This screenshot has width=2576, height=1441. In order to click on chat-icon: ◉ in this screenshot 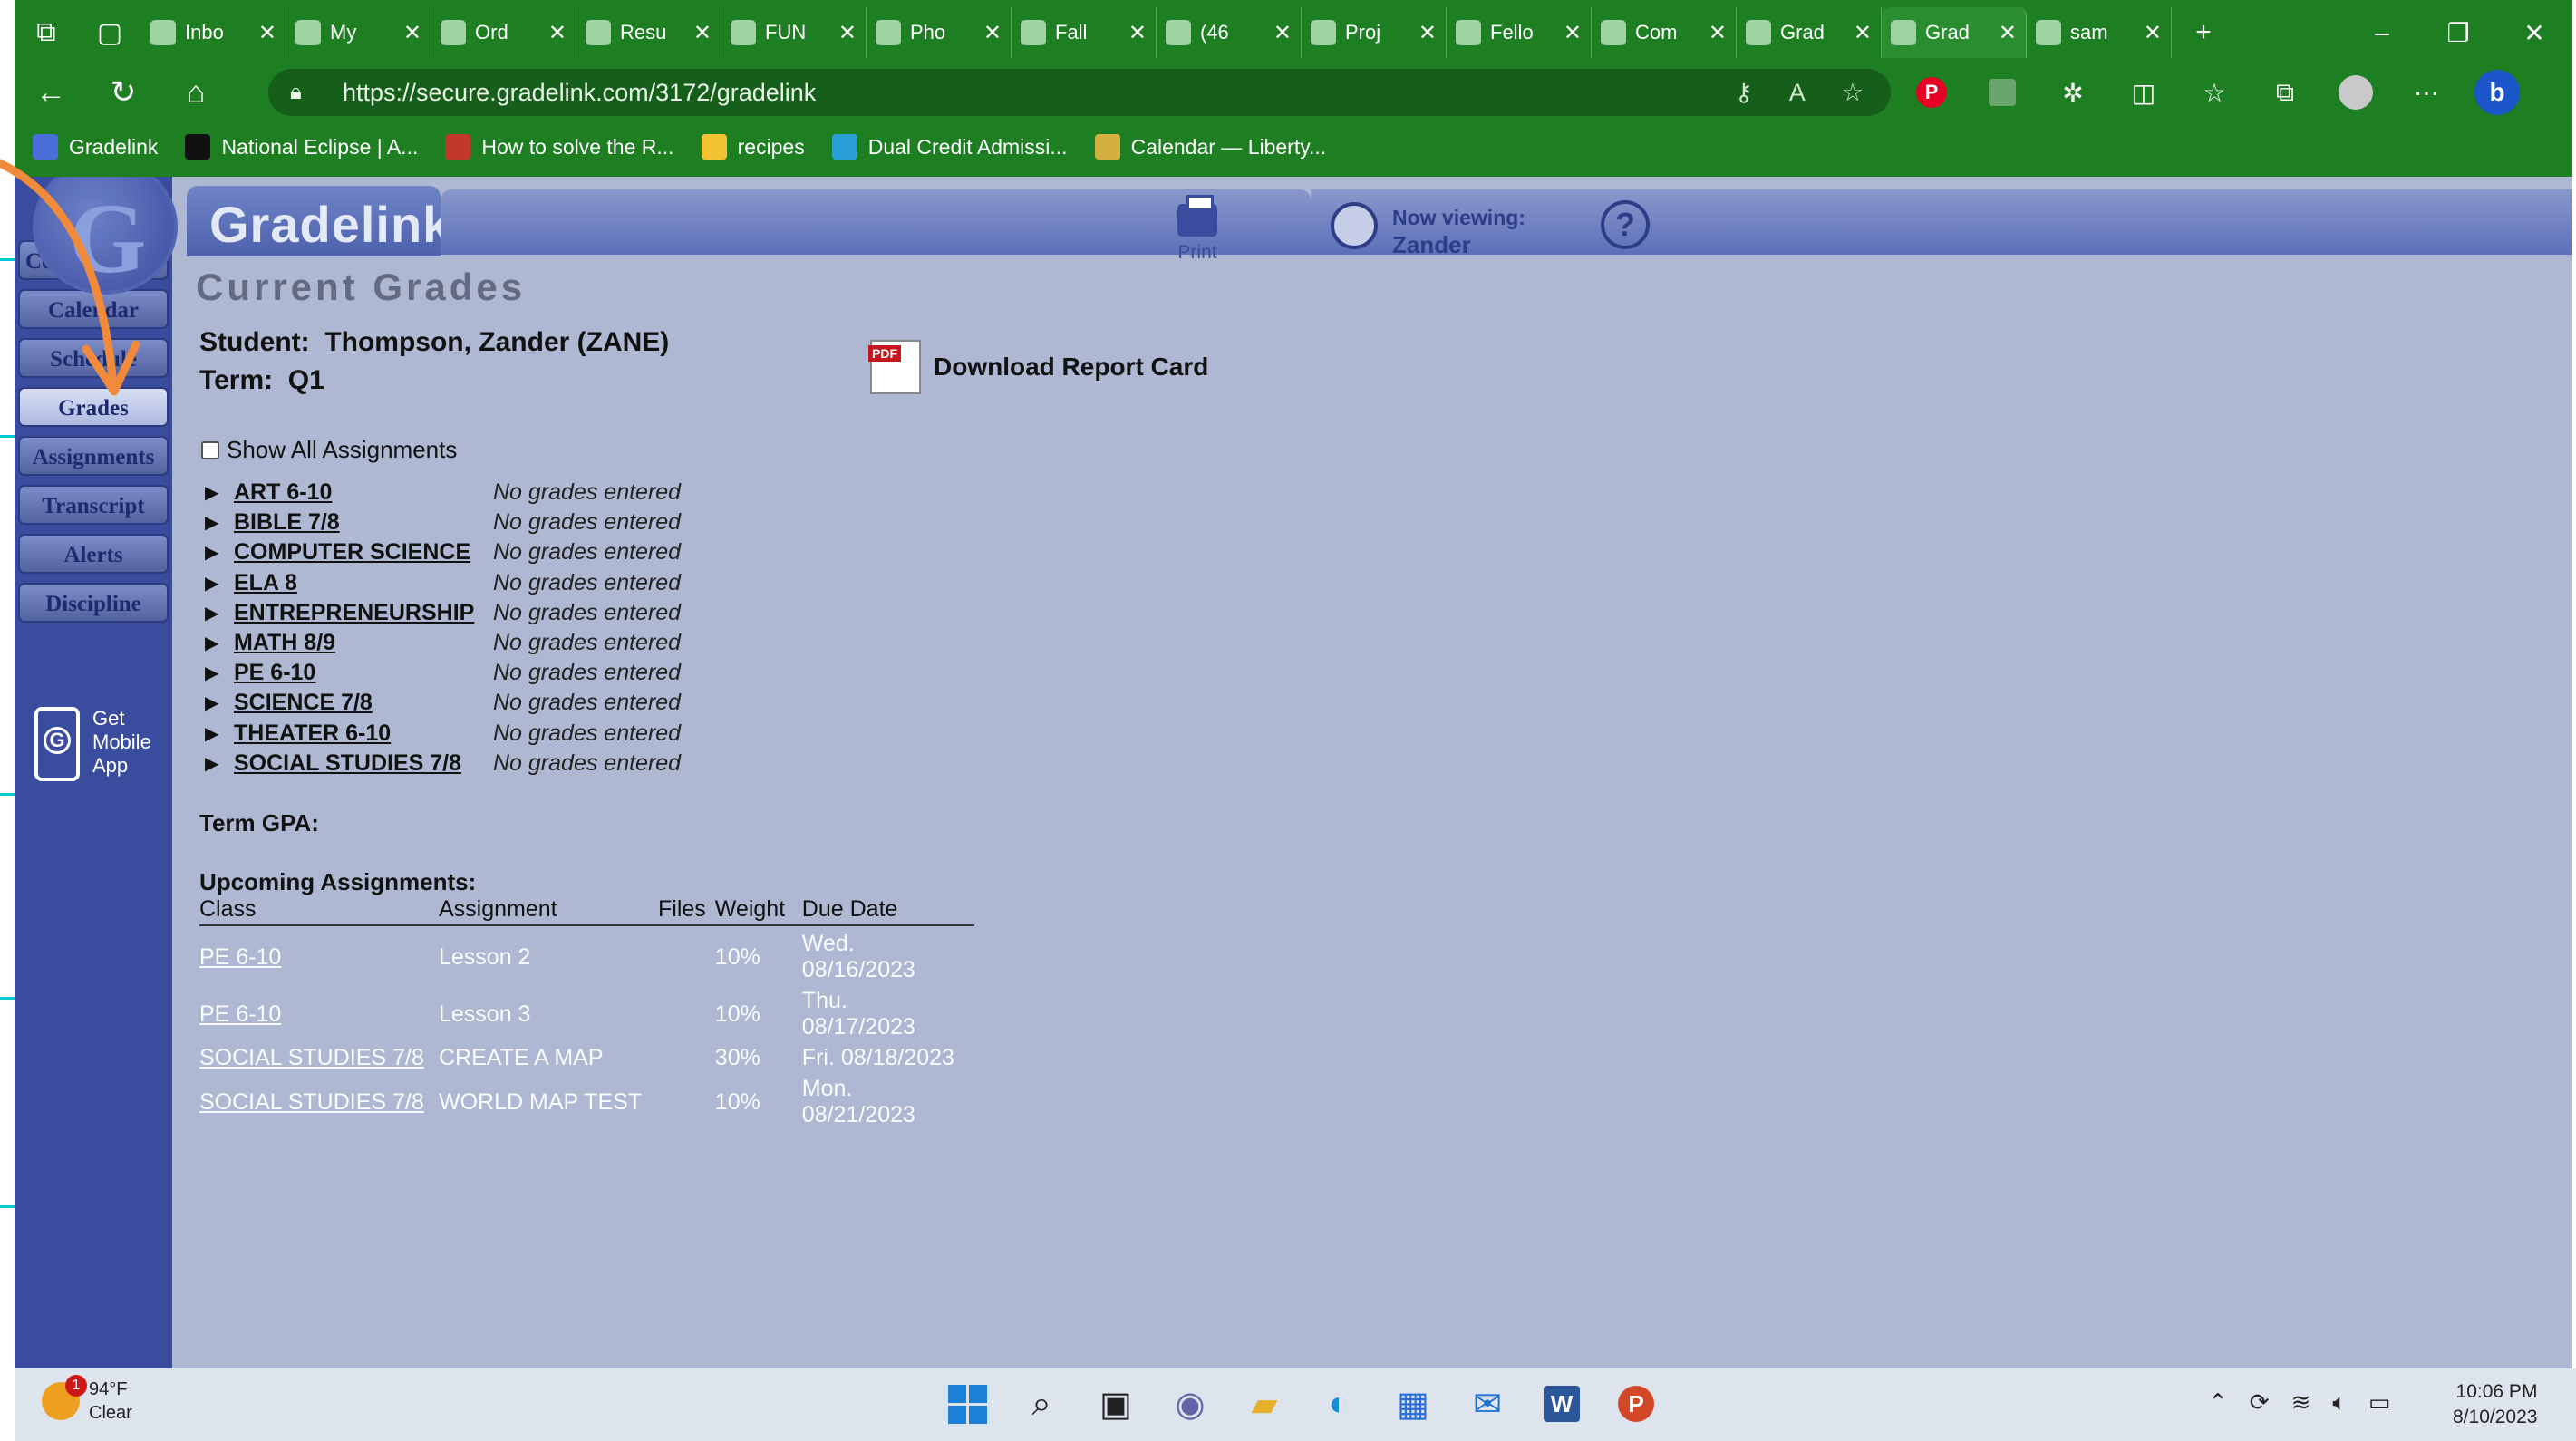, I will do `click(1190, 1403)`.